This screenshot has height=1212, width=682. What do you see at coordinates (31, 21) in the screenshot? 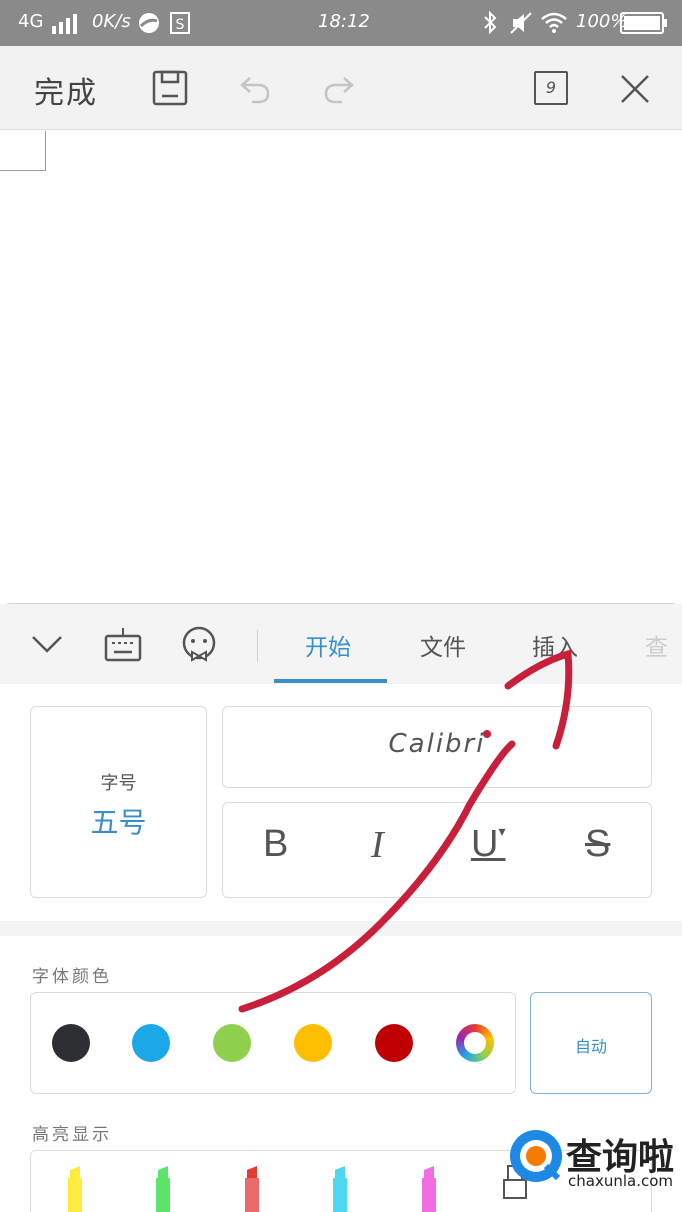
I see `network-type: 4G` at bounding box center [31, 21].